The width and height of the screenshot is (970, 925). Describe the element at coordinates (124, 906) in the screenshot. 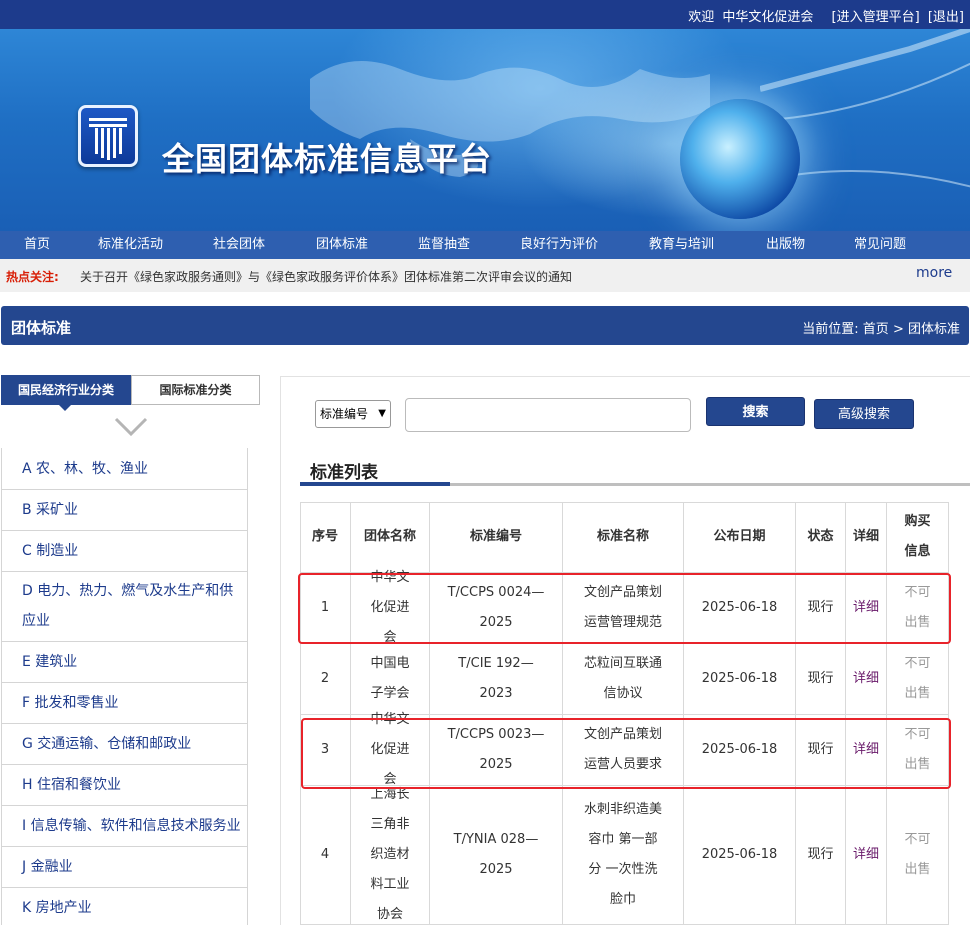

I see `category-item: K 房地产业` at that location.